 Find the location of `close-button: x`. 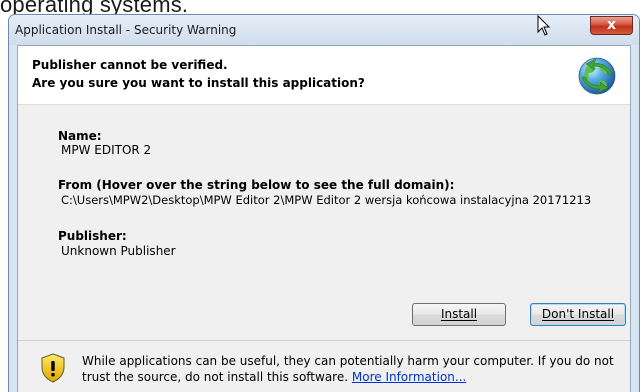

close-button: x is located at coordinates (611, 25).